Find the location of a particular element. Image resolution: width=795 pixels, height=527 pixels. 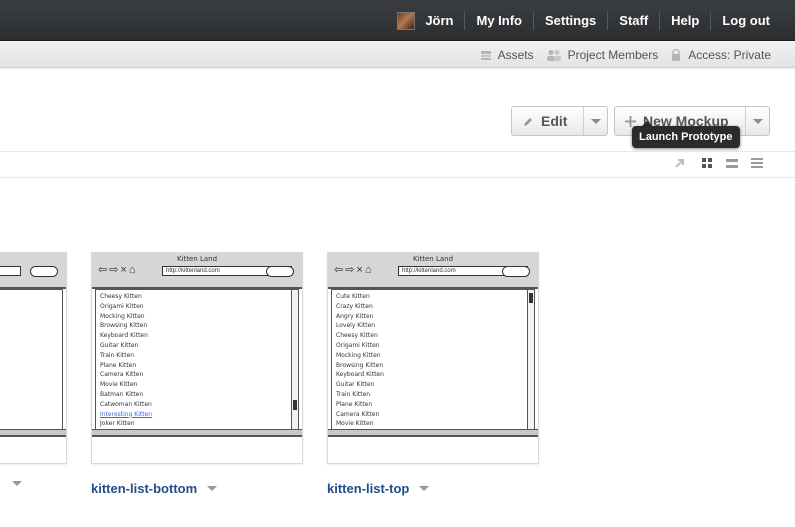

mock-list-item: Batman Kitten is located at coordinates (122, 394).